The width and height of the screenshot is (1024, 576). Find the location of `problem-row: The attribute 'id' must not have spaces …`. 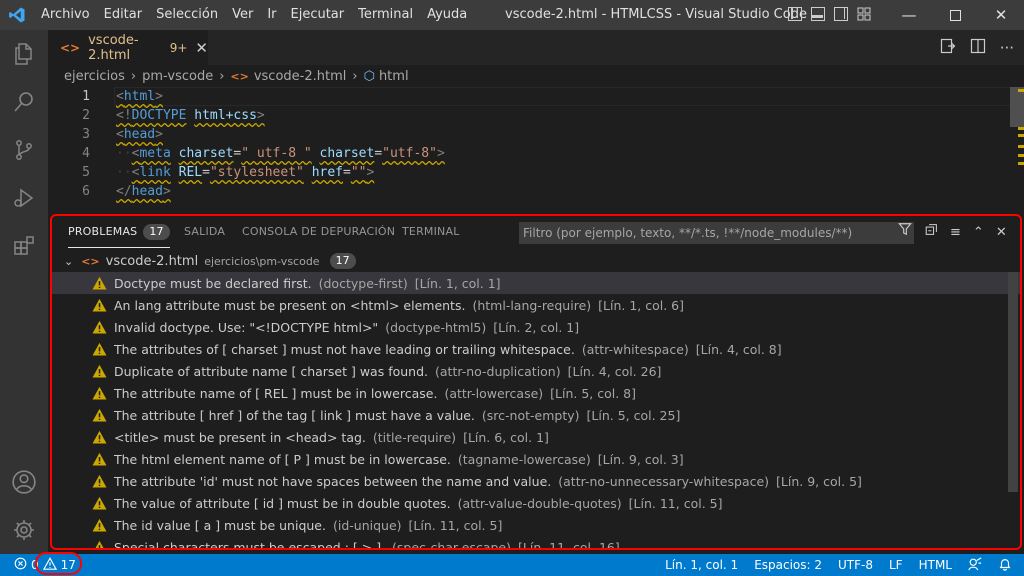

problem-row: The attribute 'id' must not have spaces … is located at coordinates (536, 481).